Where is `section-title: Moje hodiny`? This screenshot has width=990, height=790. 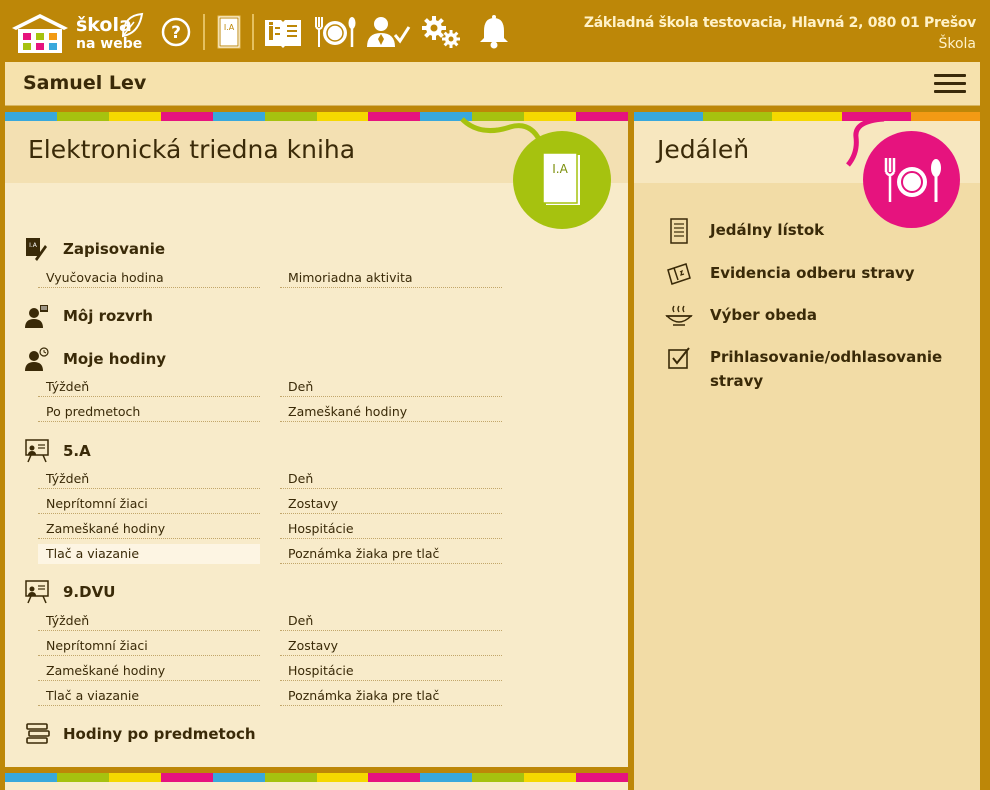
section-title: Moje hodiny is located at coordinates (115, 359).